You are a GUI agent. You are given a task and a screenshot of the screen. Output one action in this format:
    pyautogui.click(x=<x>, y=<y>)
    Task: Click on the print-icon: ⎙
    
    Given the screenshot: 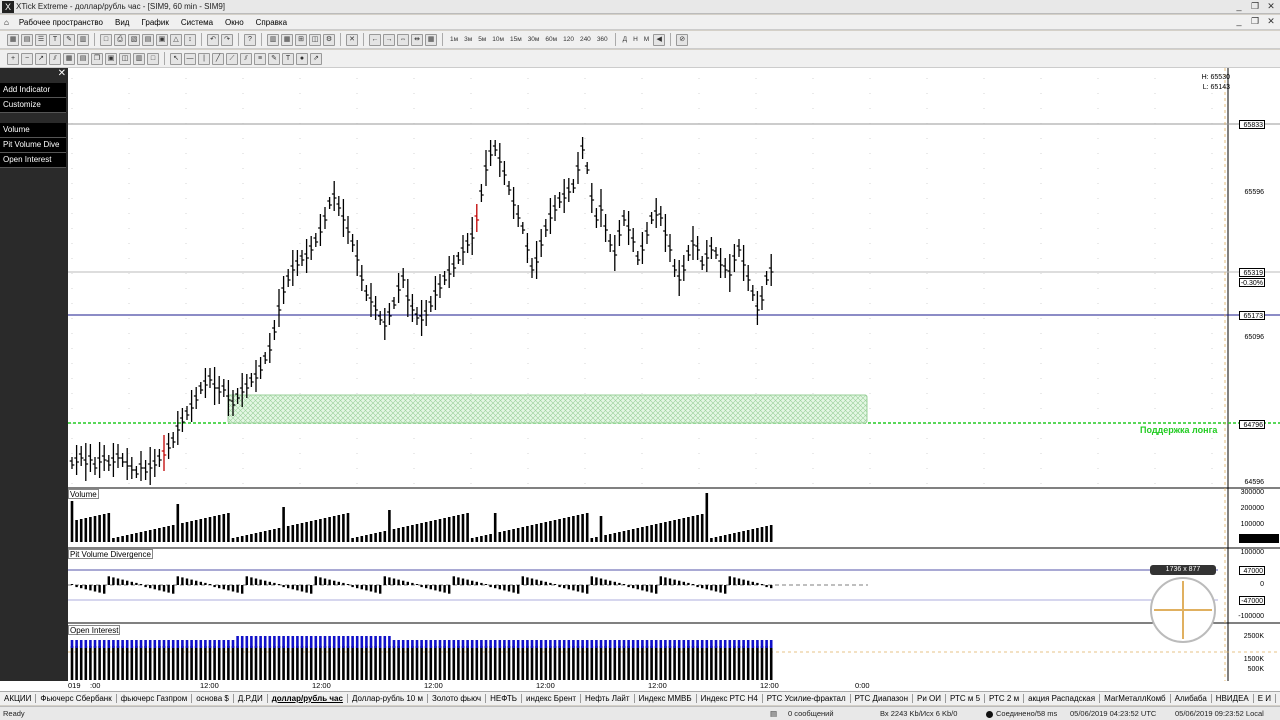 What is the action you would take?
    pyautogui.click(x=120, y=39)
    